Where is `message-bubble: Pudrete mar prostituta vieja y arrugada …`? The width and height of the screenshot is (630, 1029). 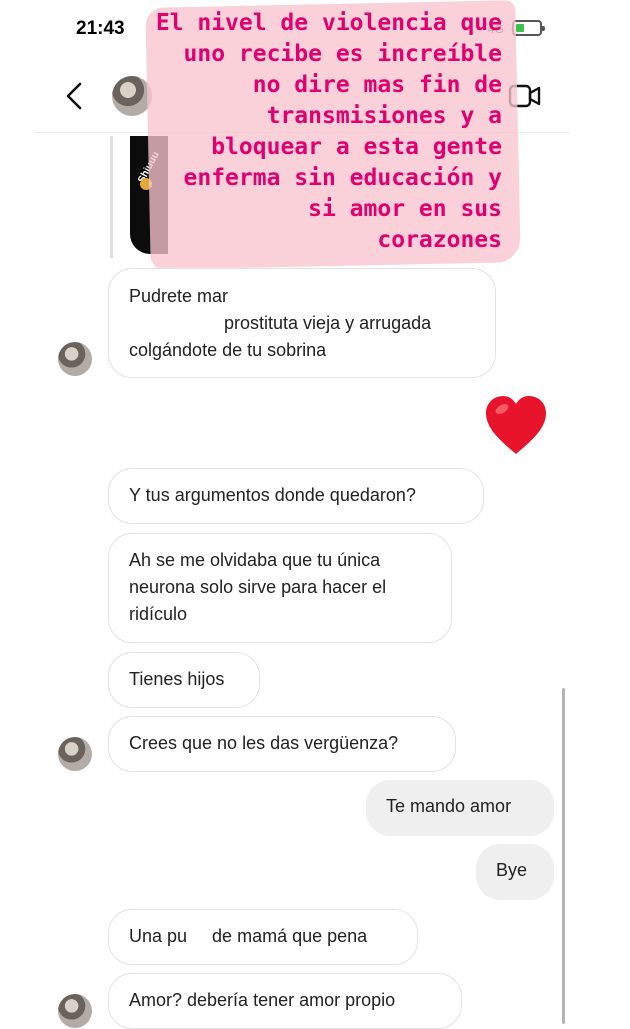
message-bubble: Pudrete mar prostituta vieja y arrugada … is located at coordinates (302, 323).